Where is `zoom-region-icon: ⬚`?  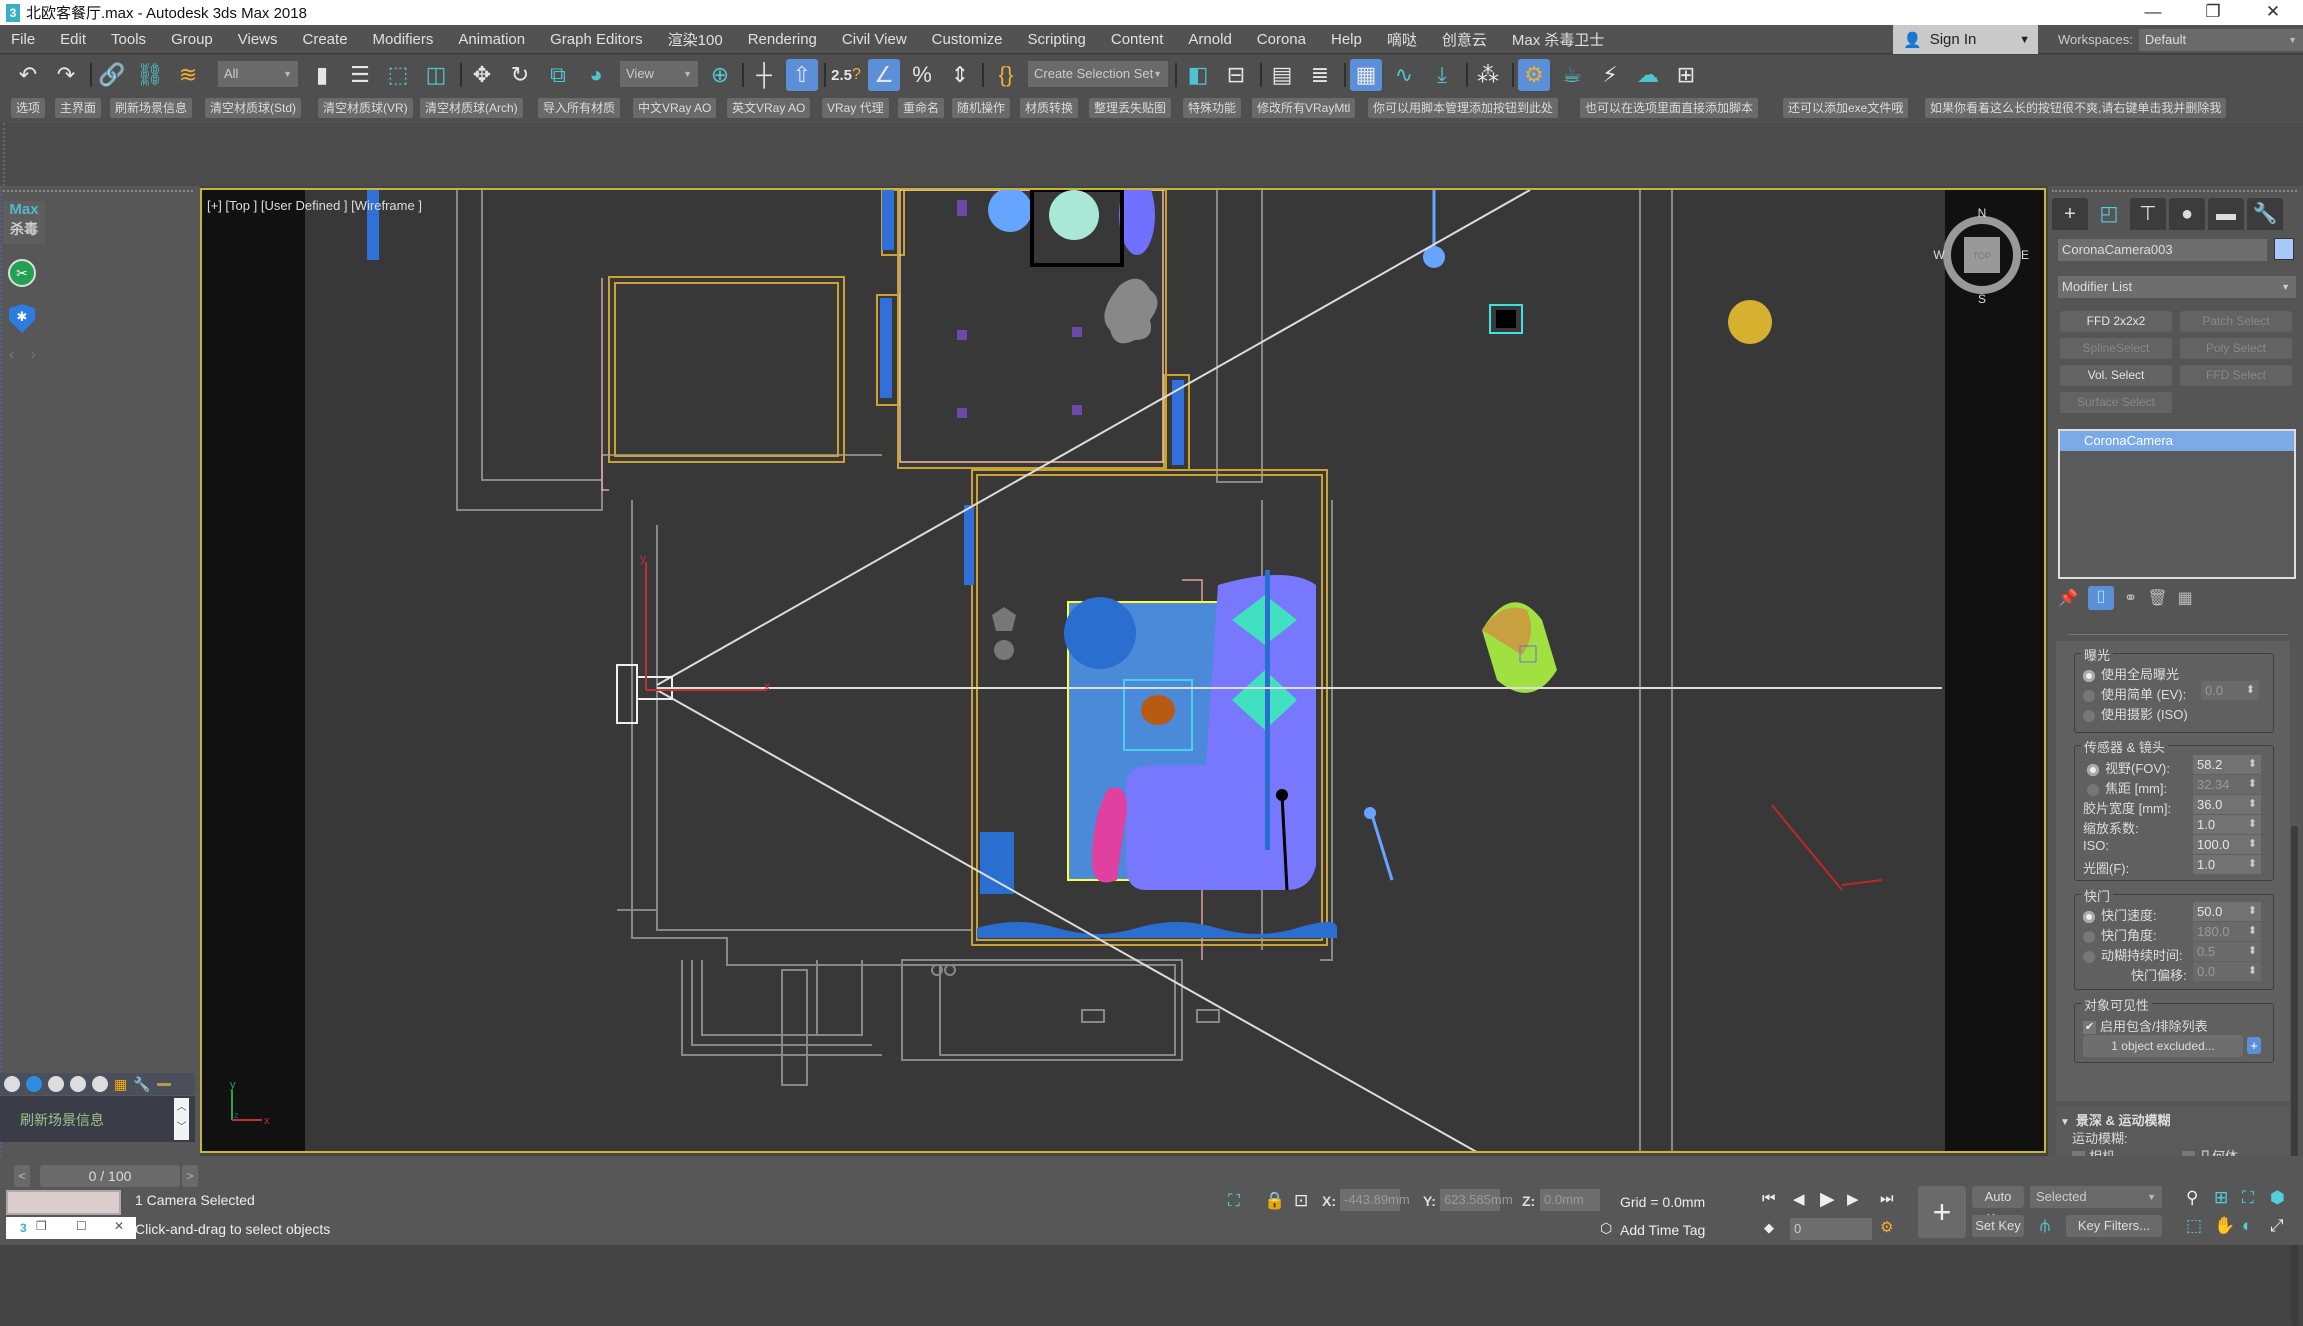
zoom-region-icon: ⬚ is located at coordinates (2194, 1226).